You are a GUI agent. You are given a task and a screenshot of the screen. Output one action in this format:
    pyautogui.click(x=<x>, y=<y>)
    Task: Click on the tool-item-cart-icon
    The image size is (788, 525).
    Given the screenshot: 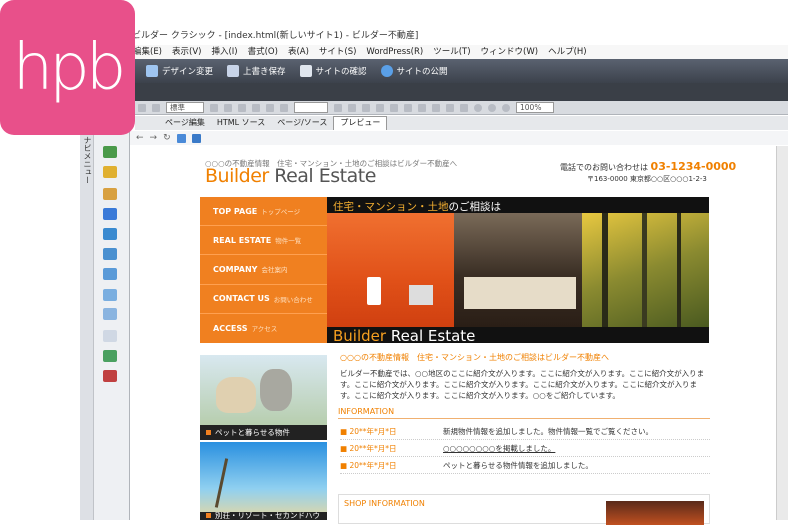 What is the action you would take?
    pyautogui.click(x=110, y=376)
    